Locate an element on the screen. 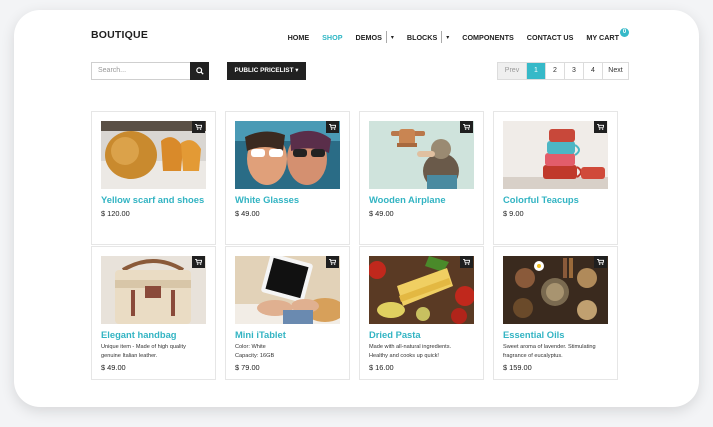 Image resolution: width=713 pixels, height=427 pixels. product-description-line: Unique item - Made of high quality is located at coordinates (143, 347).